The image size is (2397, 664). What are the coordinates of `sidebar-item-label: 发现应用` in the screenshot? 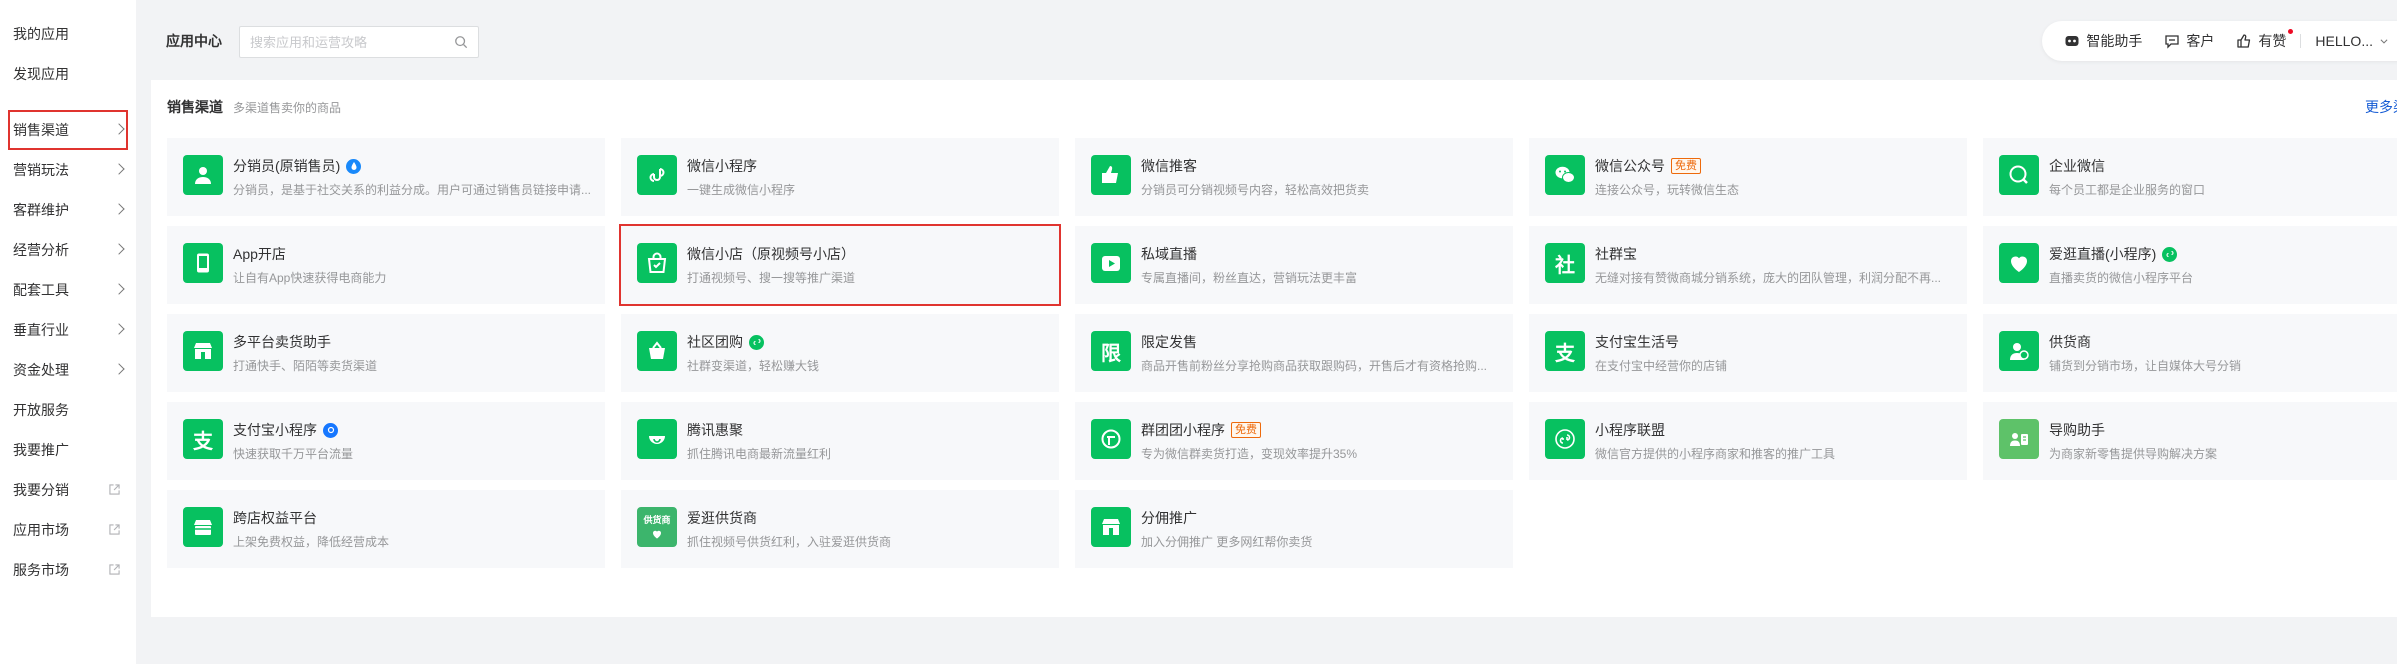 It's located at (41, 74).